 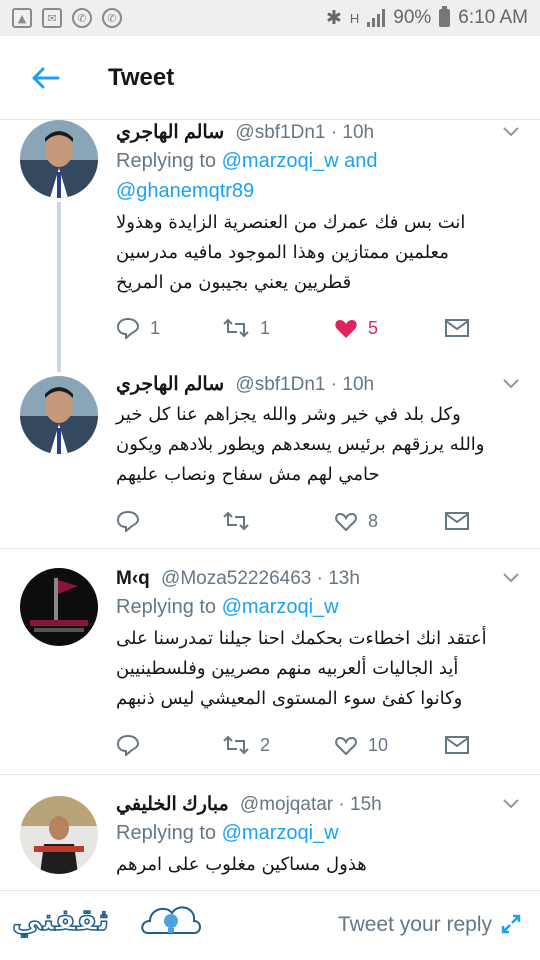 I want to click on like-button: 8, so click(x=356, y=521).